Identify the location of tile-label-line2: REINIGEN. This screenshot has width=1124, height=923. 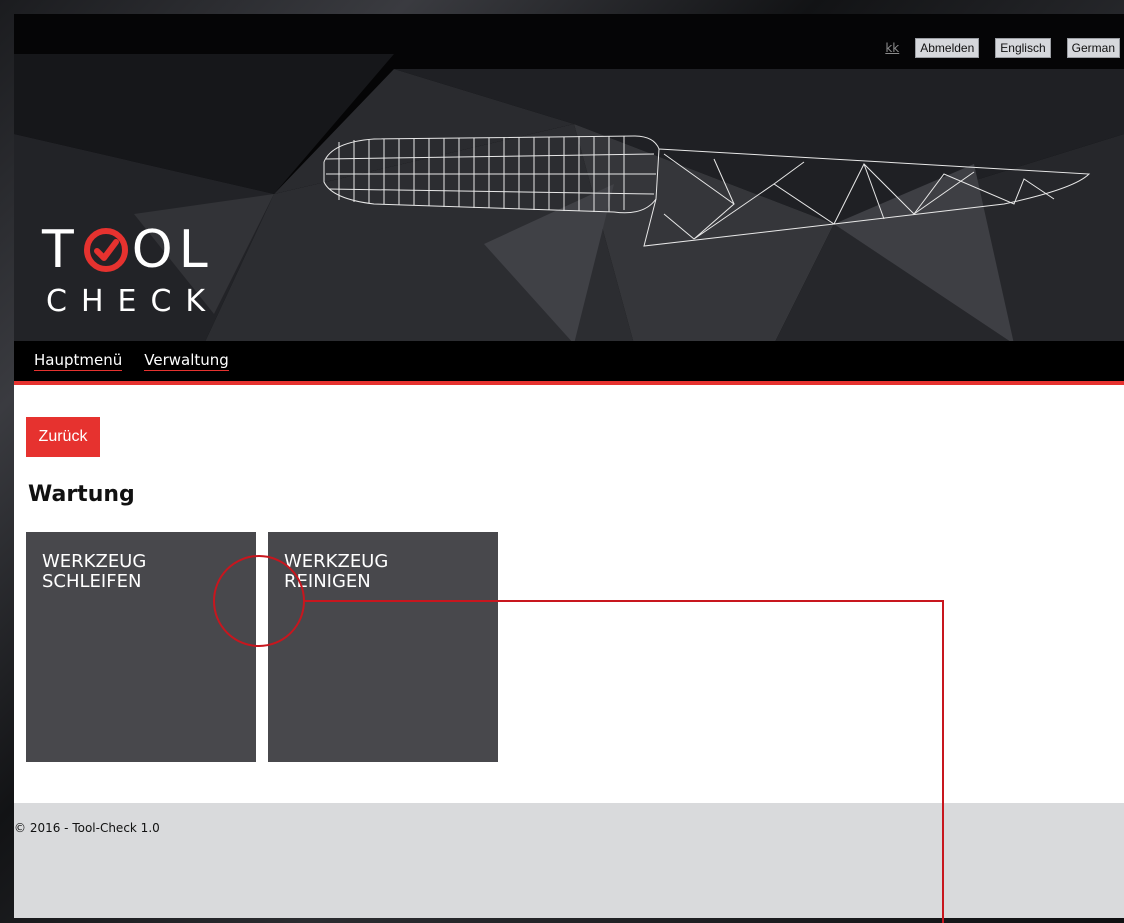
(327, 581).